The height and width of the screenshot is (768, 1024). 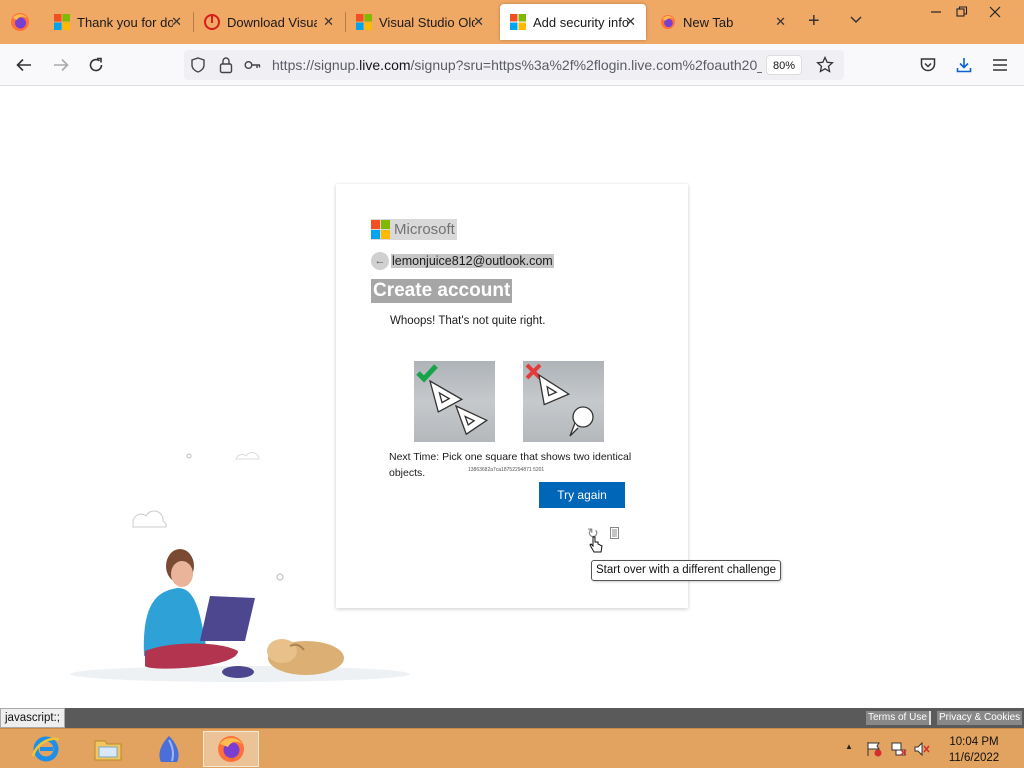 I want to click on reload-icon, so click(x=96, y=64).